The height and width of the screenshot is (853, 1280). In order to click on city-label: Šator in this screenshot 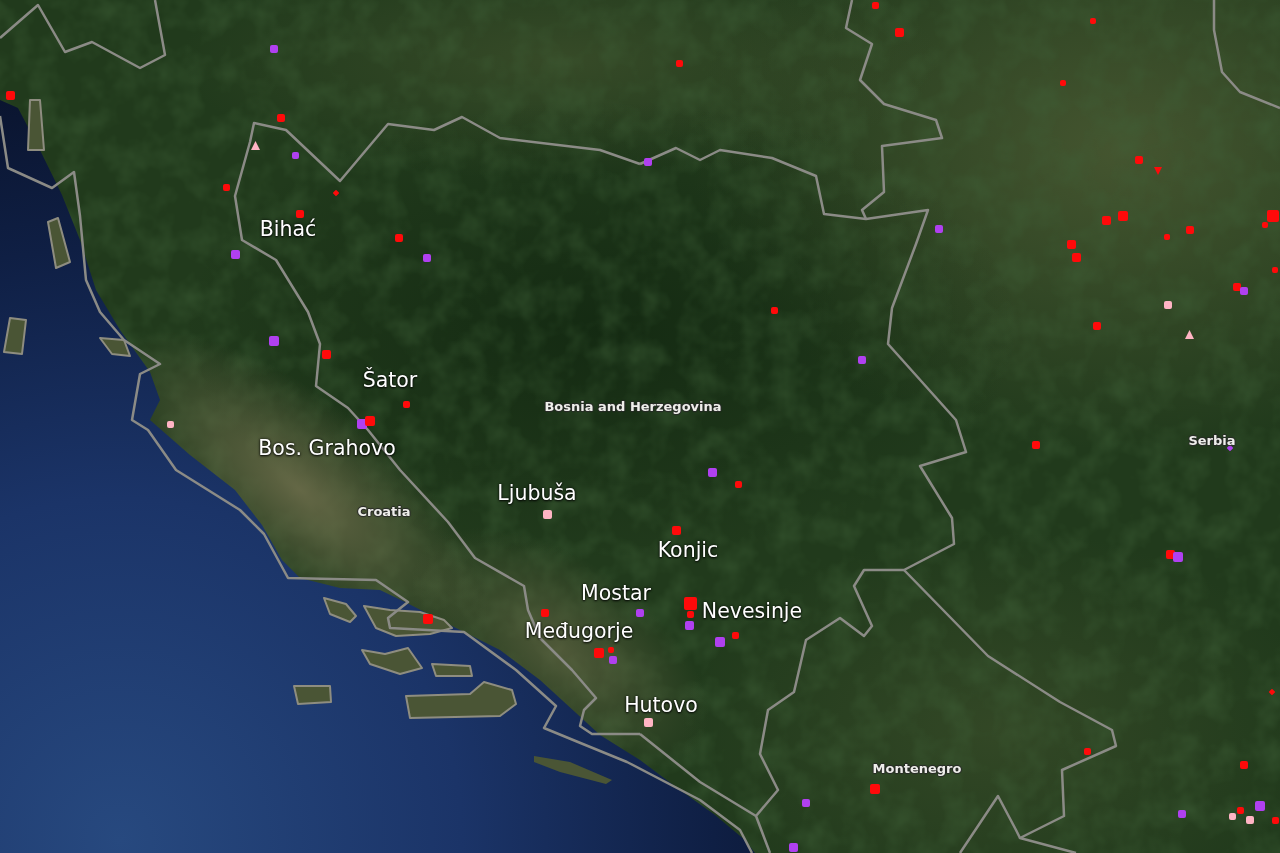, I will do `click(390, 380)`.